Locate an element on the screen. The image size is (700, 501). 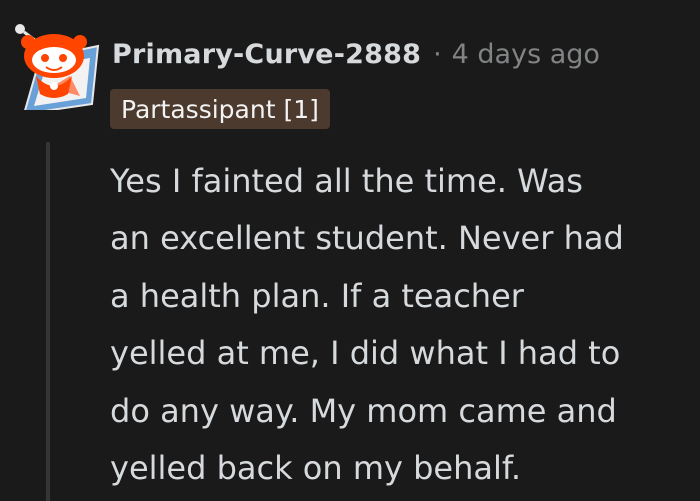
username-link: Primary-Curve-2888 is located at coordinates (266, 54).